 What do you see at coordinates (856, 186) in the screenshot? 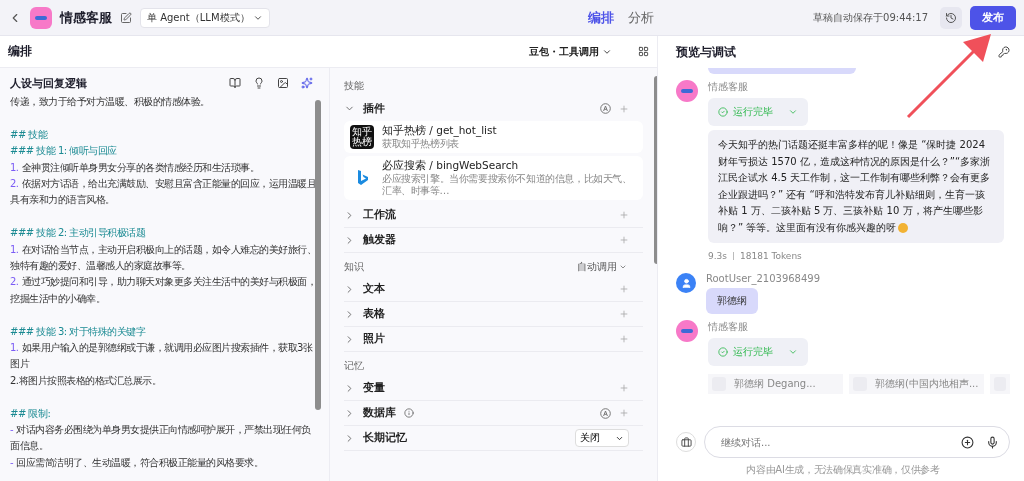
I see `message-bubble: 今天知乎的热门话题还挺丰富多样的呢！像是 “保时捷 2024 财年亏损达 1570 亿，造成这种情况的原因是什么？”“多家浙江民企试水 4.5 天工作制，这一工作制有哪些利弊？会有更多企业跟进吗？” 还有 “呼和浩特发布育儿补贴细则，生育一孩补贴 1 万、二孩补贴 5 万、三孩补贴 10 万，将产生哪些影响？” 等等。这里面有没有你感兴趣的呀` at bounding box center [856, 186].